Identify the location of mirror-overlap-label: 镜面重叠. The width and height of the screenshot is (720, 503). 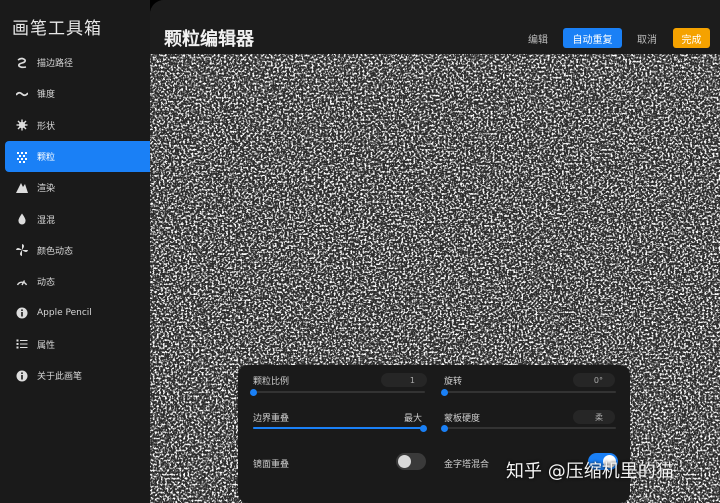
(271, 465).